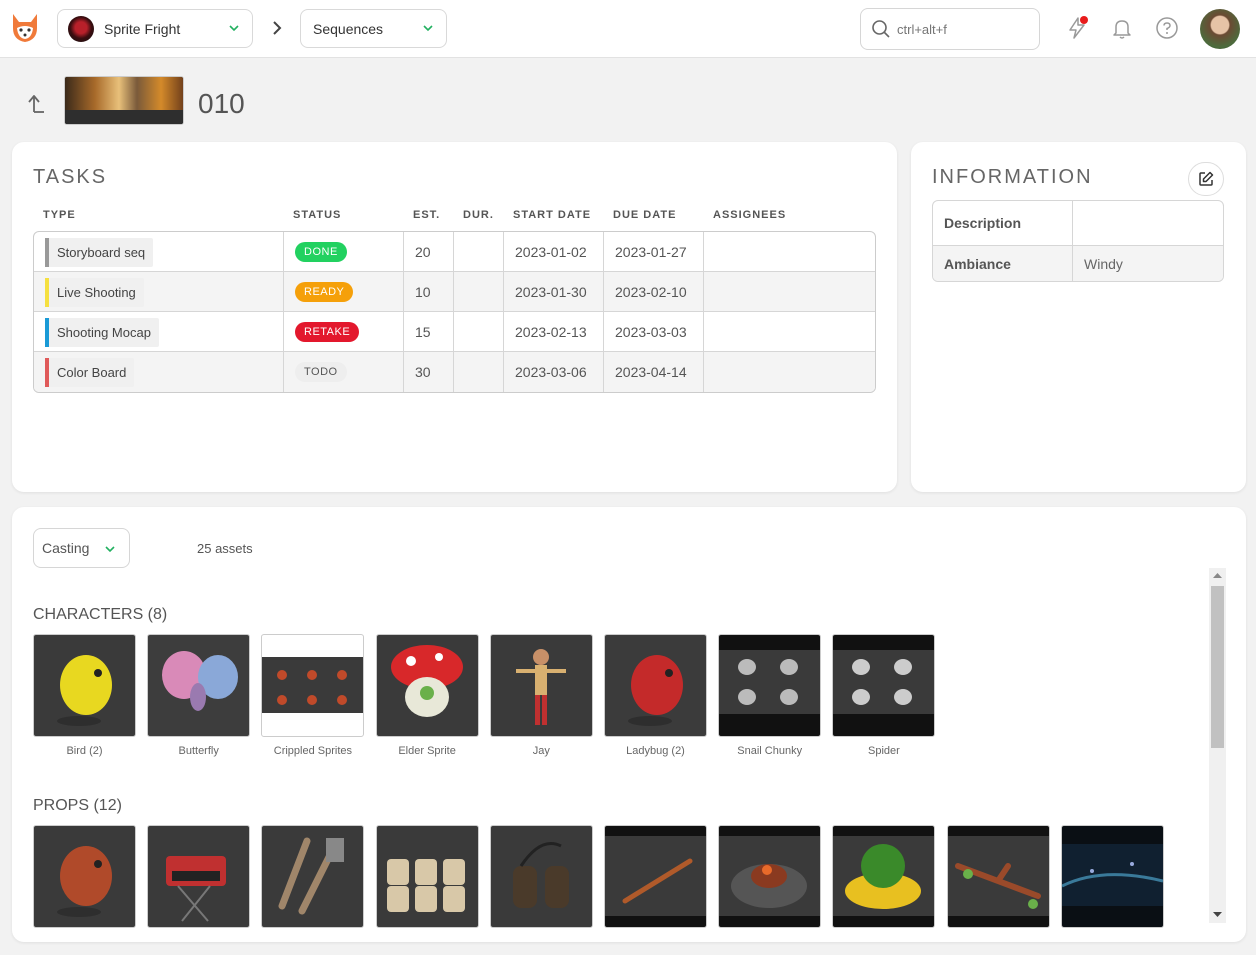 This screenshot has width=1256, height=955. I want to click on asset-card: Crippled Sprites, so click(313, 695).